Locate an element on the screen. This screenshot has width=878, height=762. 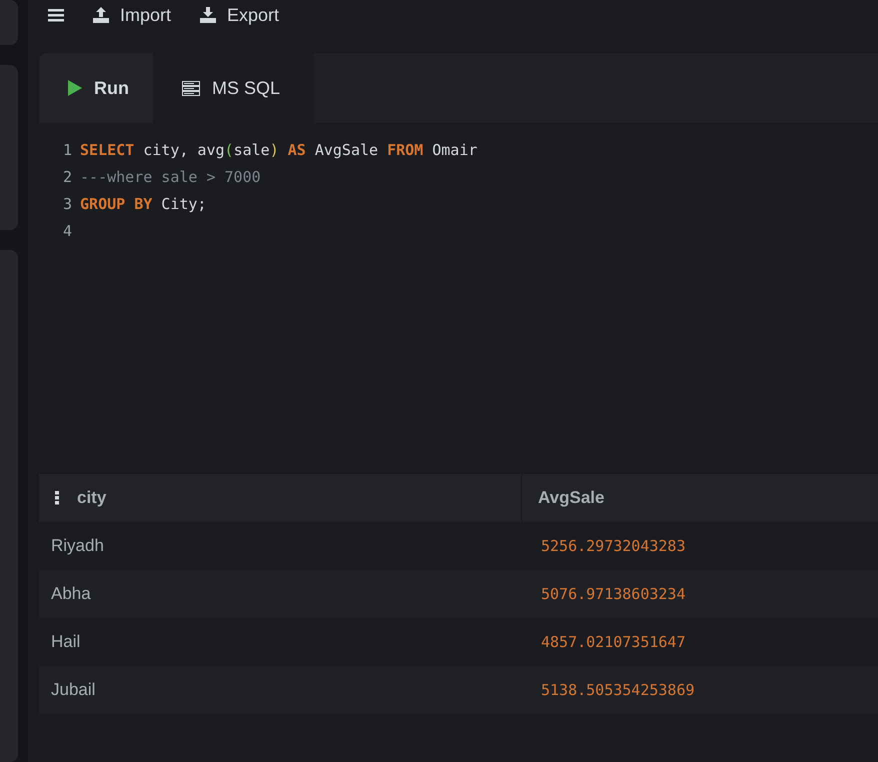
server-icon is located at coordinates (191, 88).